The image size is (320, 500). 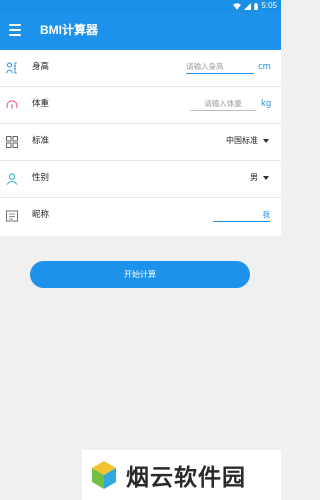 What do you see at coordinates (41, 104) in the screenshot?
I see `weight-label: 体重` at bounding box center [41, 104].